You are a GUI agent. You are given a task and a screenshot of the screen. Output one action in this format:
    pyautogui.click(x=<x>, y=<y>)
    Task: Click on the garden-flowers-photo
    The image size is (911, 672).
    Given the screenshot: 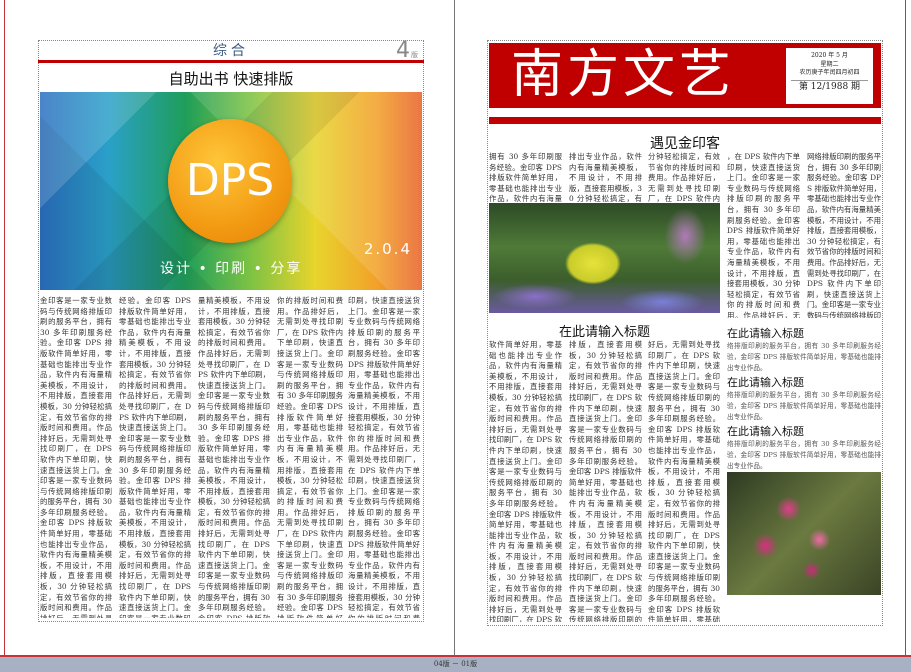 What is the action you would take?
    pyautogui.click(x=604, y=258)
    